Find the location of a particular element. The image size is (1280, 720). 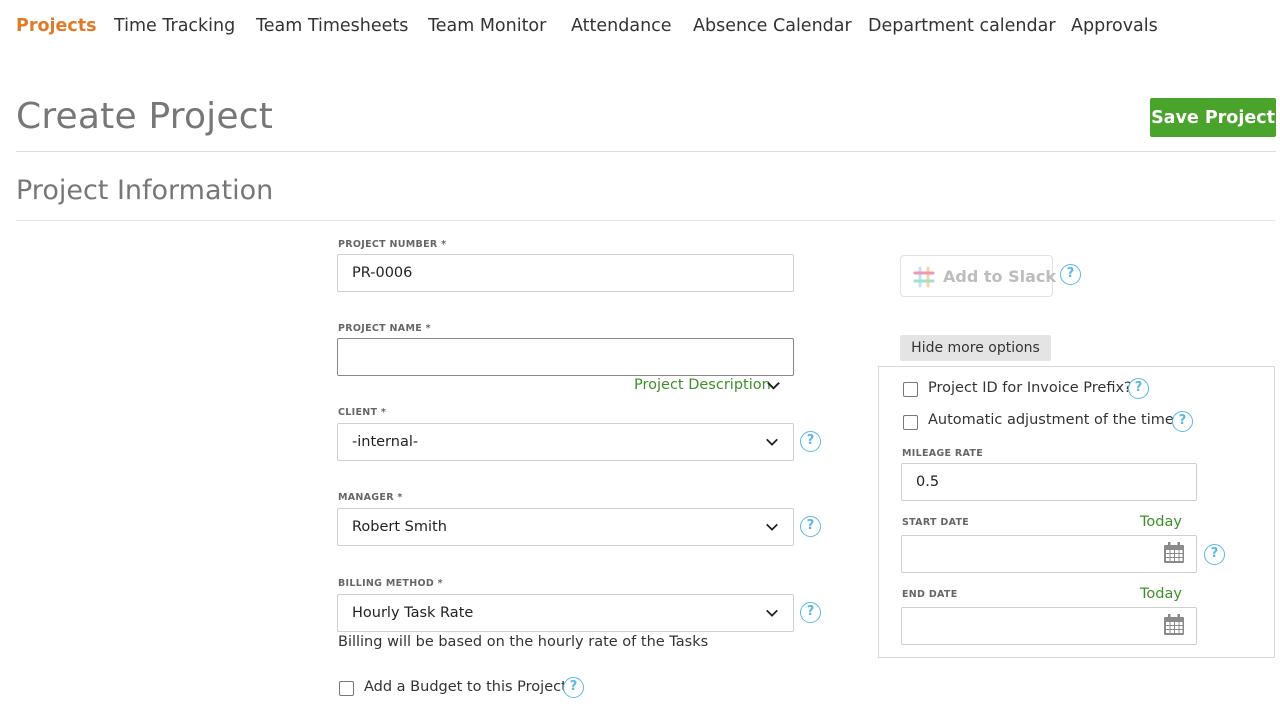

page-title: Create Project is located at coordinates (145, 116).